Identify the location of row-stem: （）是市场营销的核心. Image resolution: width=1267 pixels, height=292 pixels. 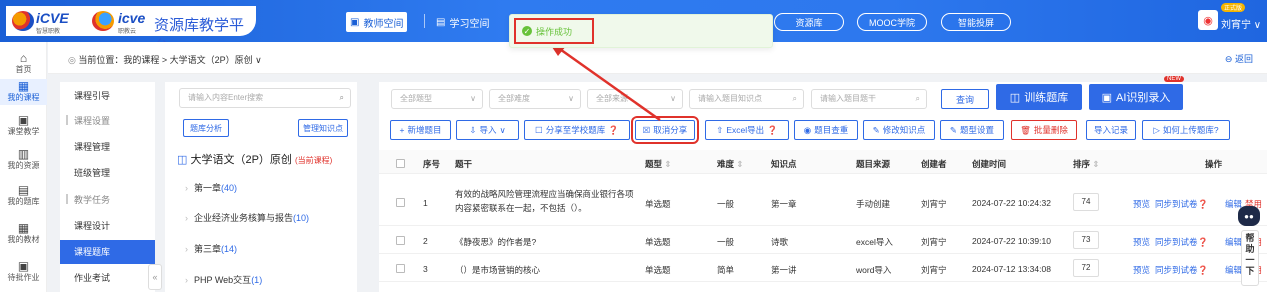
(497, 270).